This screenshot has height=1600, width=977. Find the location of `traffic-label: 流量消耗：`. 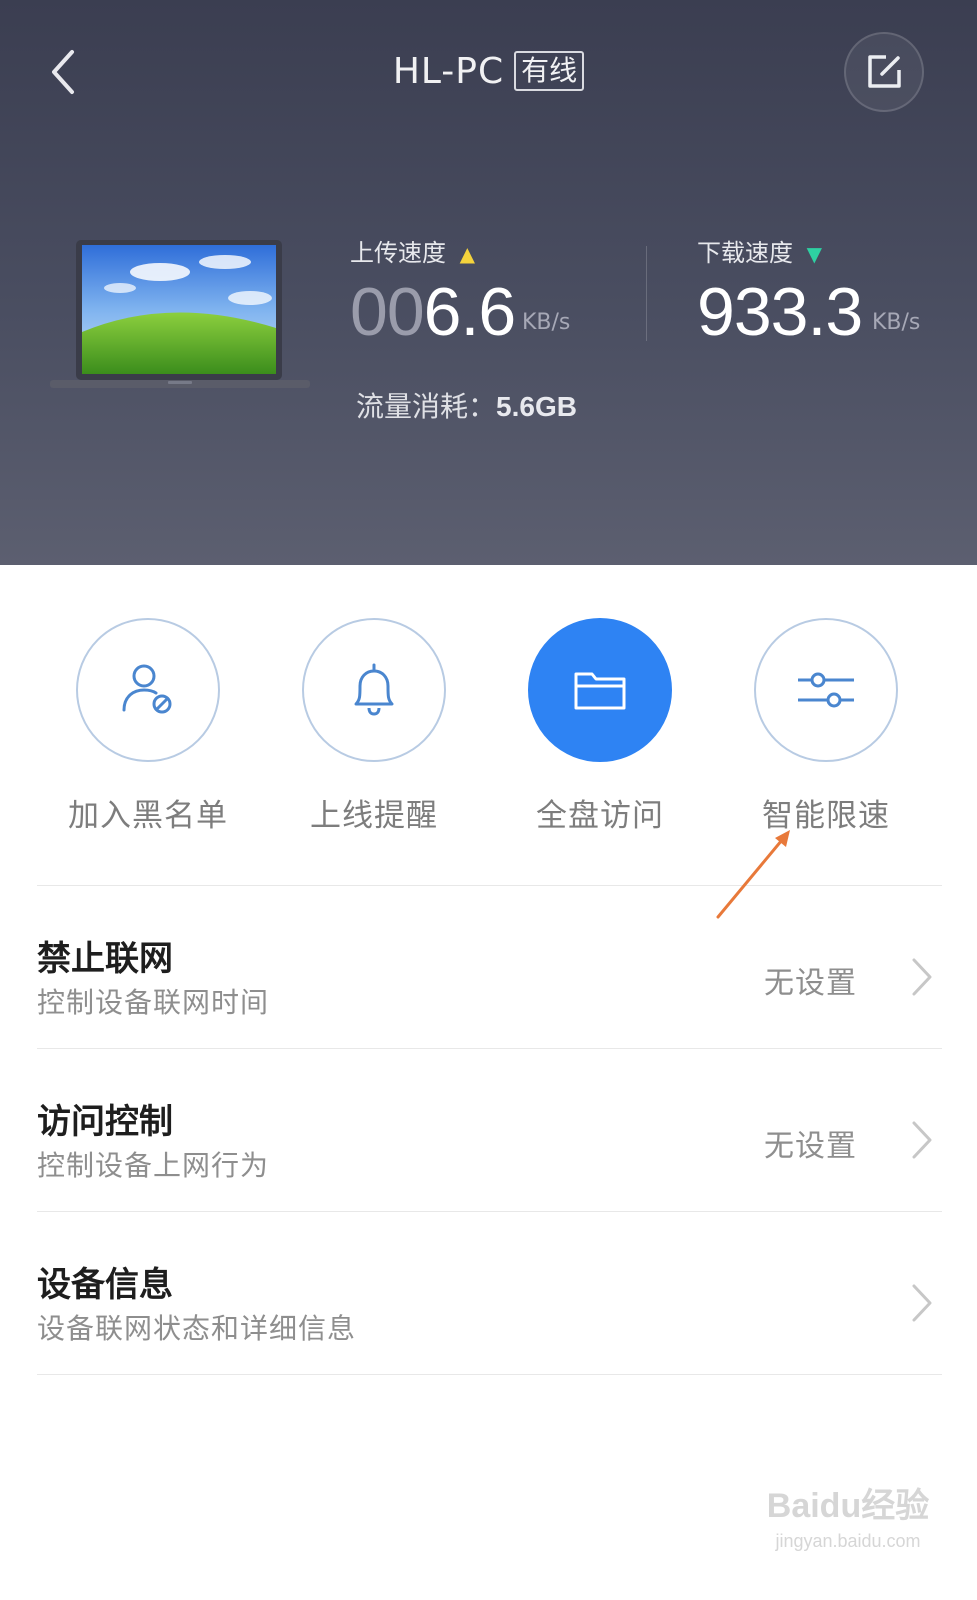

traffic-label: 流量消耗： is located at coordinates (426, 406).